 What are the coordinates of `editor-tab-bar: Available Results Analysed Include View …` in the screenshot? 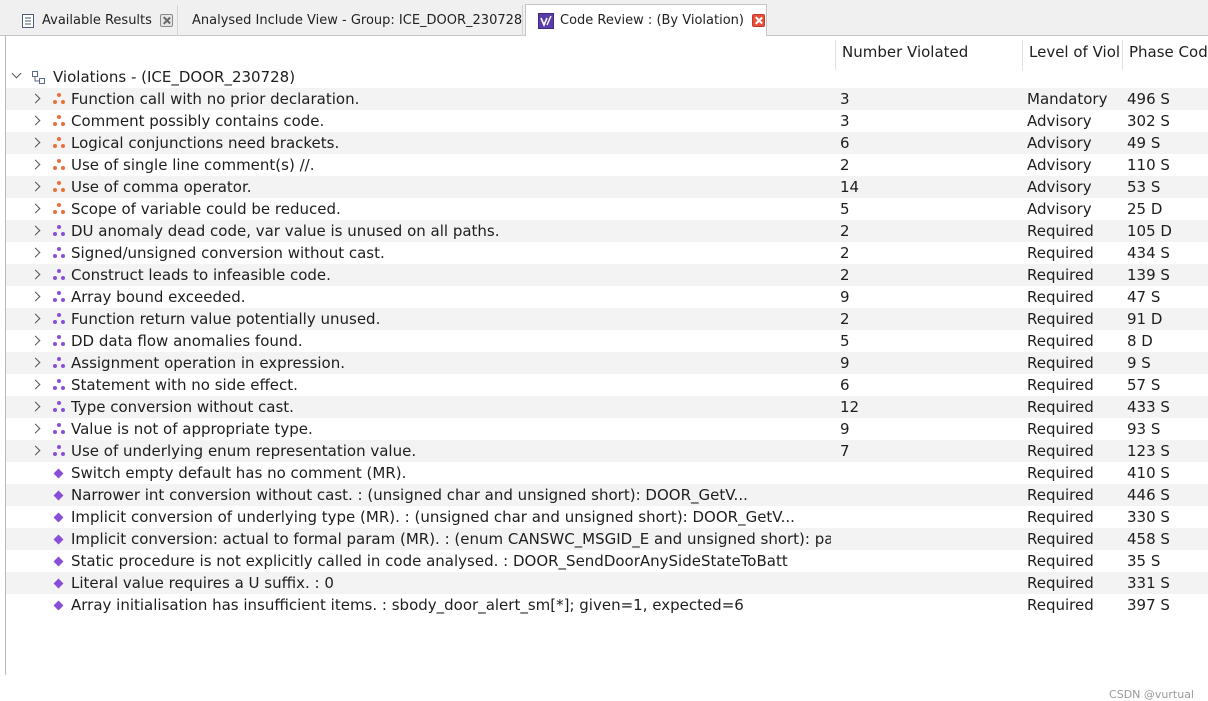 It's located at (604, 18).